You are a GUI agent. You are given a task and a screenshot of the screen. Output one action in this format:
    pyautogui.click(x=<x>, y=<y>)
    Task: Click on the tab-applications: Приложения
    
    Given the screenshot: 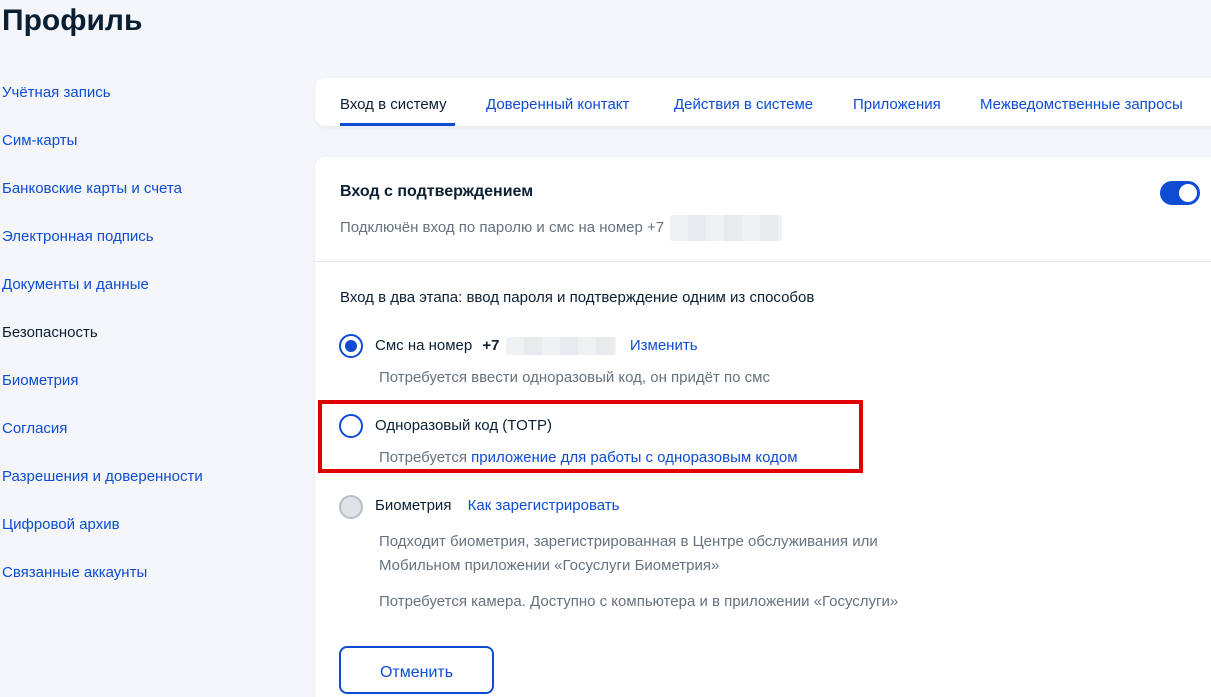 What is the action you would take?
    pyautogui.click(x=897, y=104)
    